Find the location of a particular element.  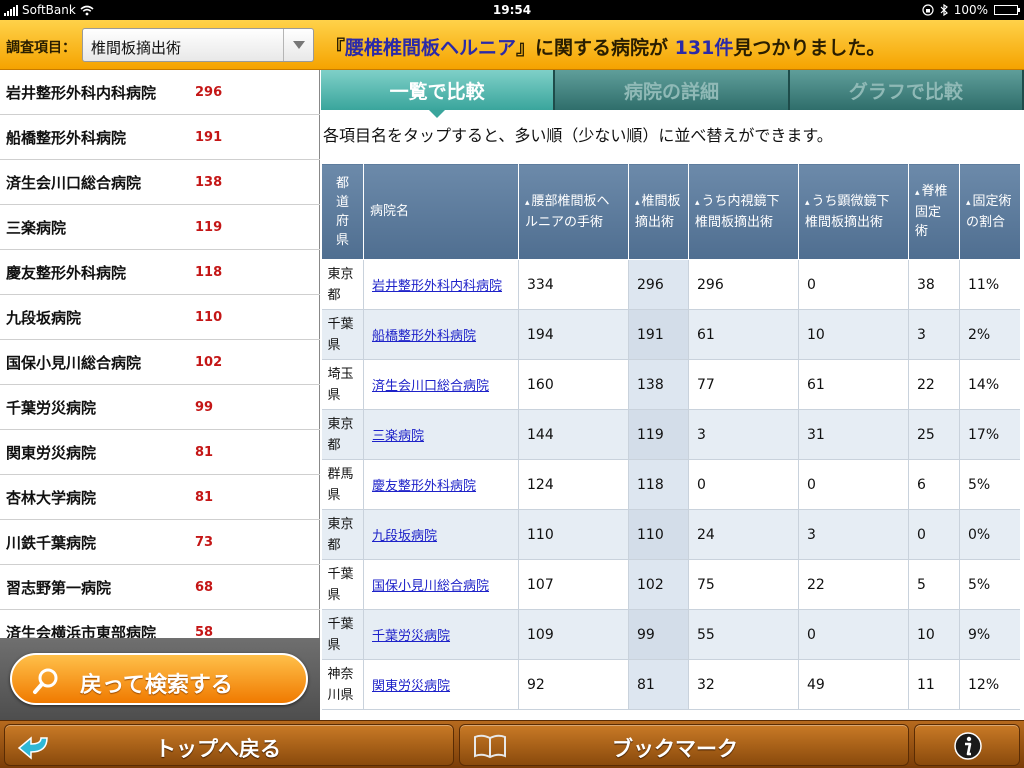

col-header-fusion: 脊椎固定術 is located at coordinates (934, 211).